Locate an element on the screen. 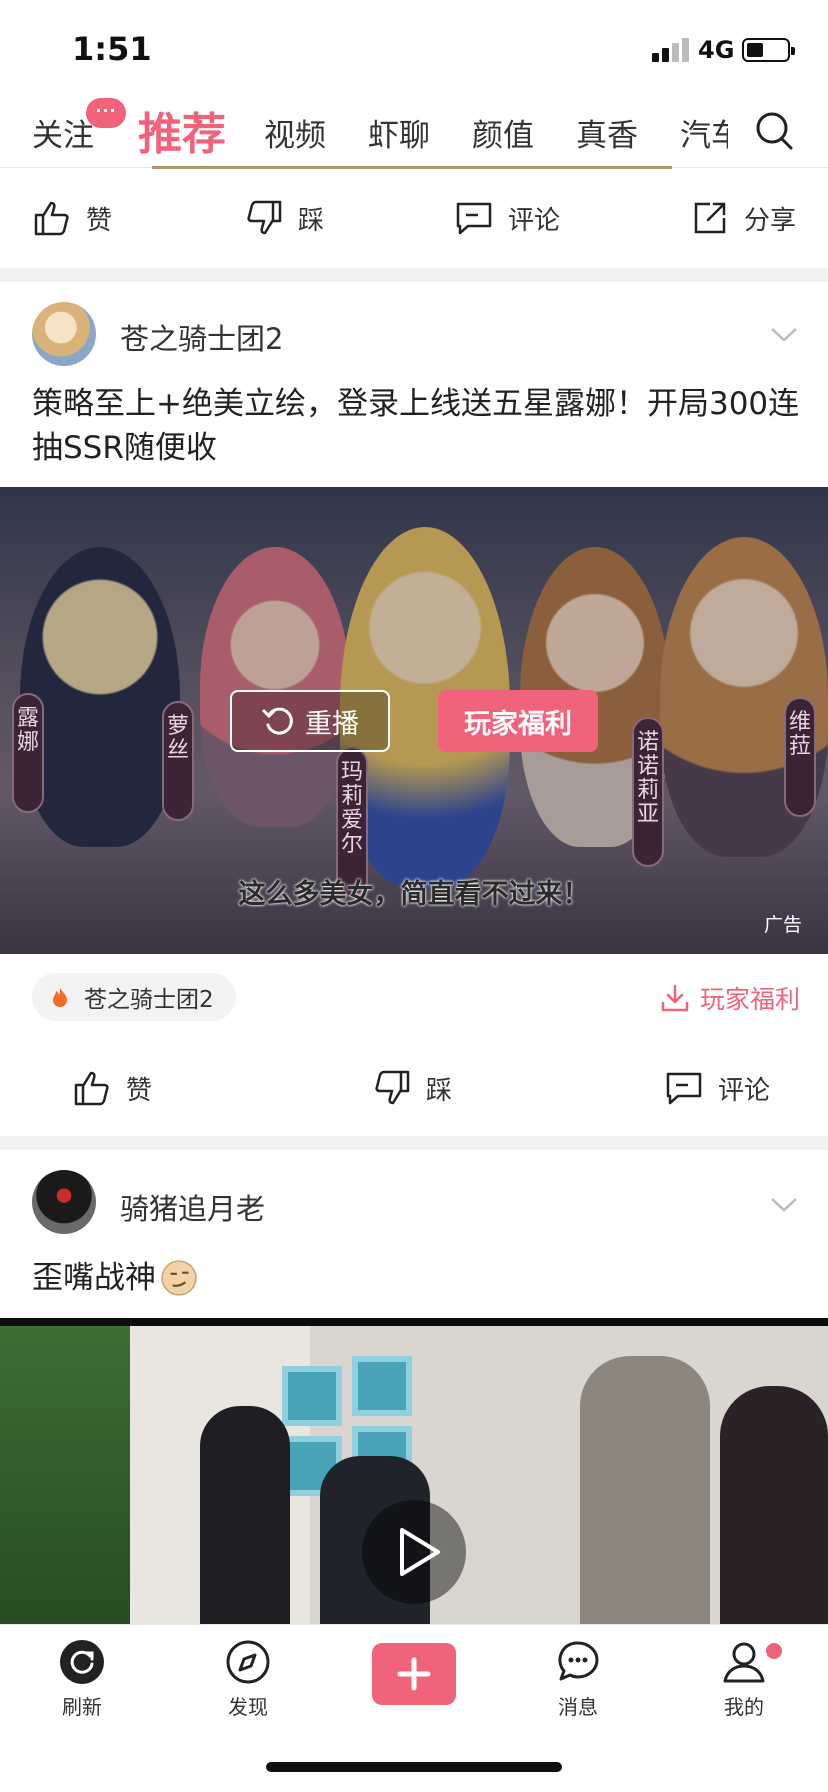 This screenshot has height=1792, width=828. search-icon is located at coordinates (774, 130).